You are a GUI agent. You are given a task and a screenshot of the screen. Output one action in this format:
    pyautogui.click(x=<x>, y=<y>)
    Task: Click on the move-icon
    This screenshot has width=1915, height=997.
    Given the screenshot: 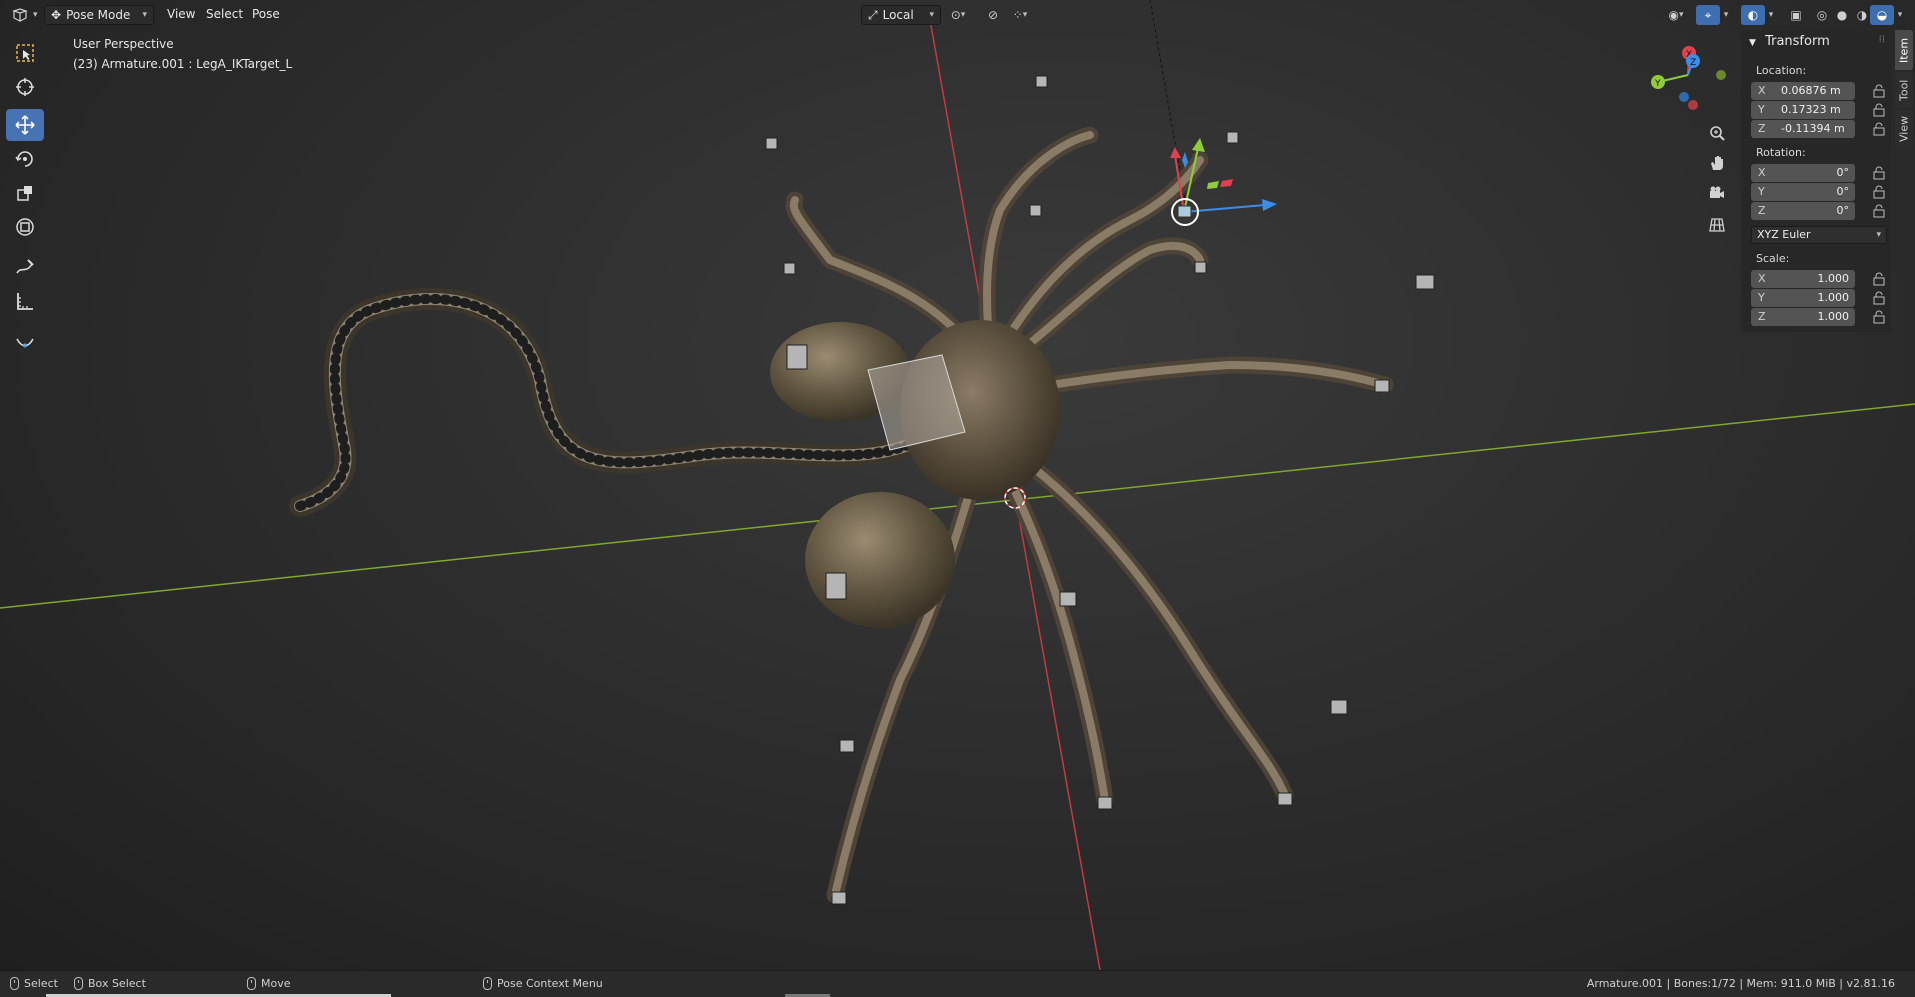 What is the action you would take?
    pyautogui.click(x=25, y=125)
    